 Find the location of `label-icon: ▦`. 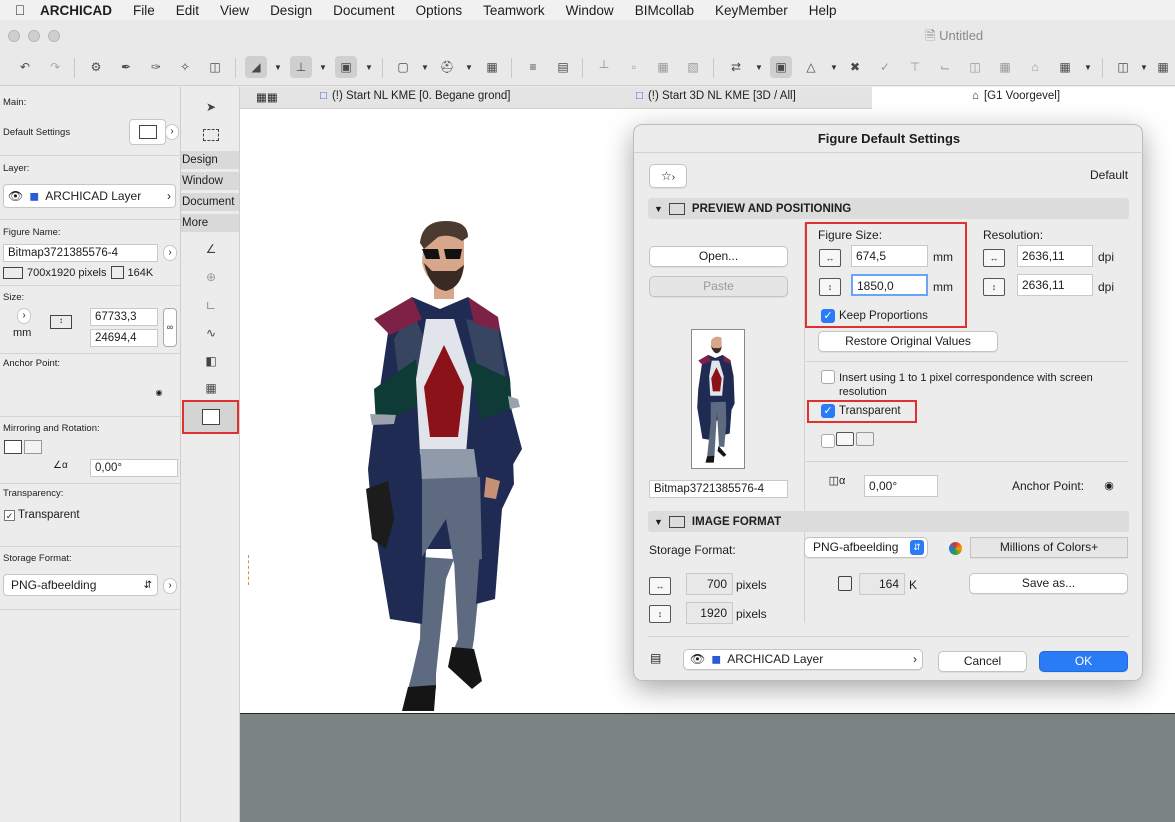

label-icon: ▦ is located at coordinates (663, 67).